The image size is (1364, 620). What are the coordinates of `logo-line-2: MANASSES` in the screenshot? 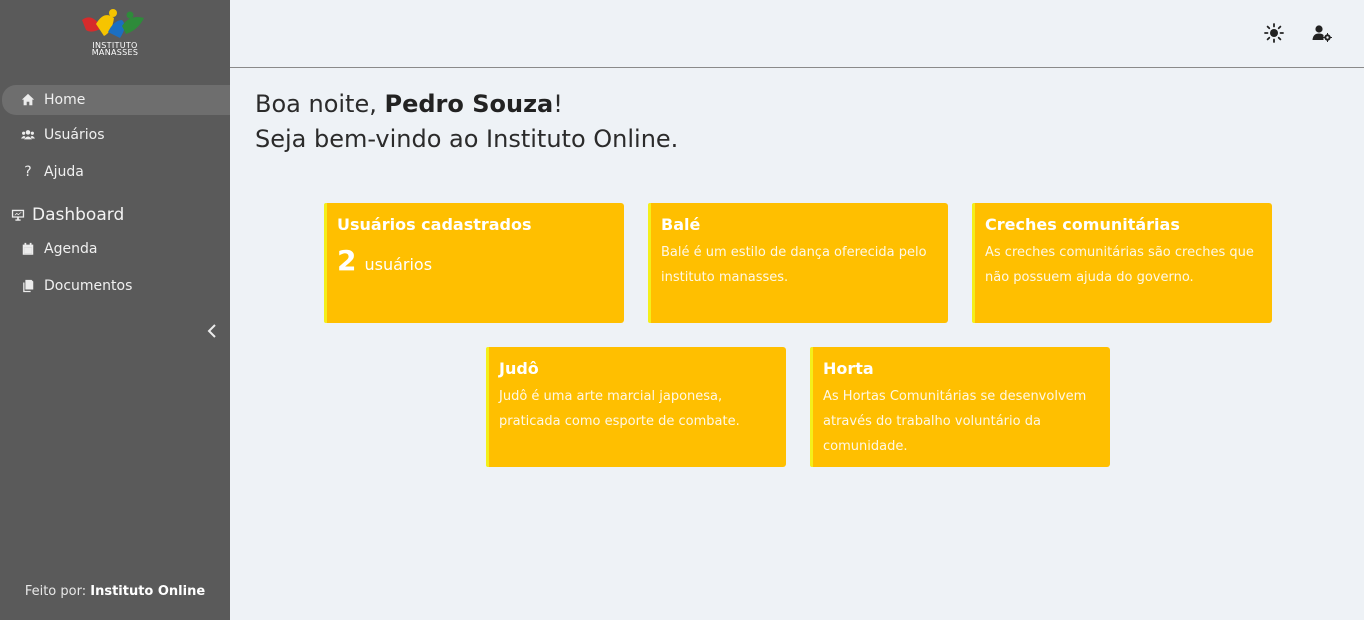 It's located at (115, 52).